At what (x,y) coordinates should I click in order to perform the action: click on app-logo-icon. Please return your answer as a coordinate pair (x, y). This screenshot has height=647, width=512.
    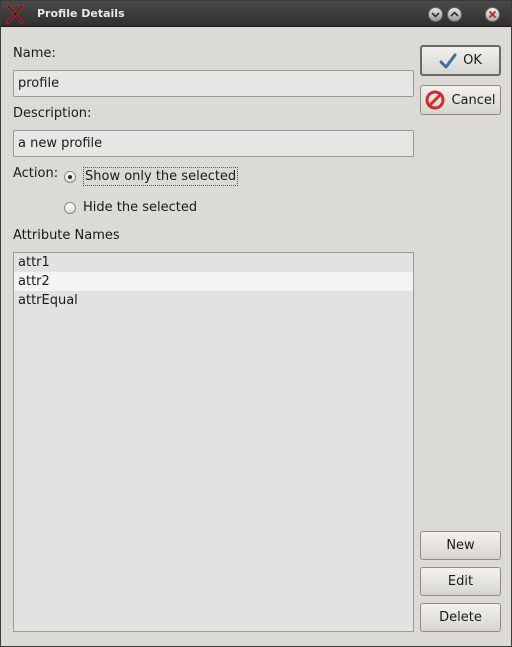
    Looking at the image, I should click on (15, 14).